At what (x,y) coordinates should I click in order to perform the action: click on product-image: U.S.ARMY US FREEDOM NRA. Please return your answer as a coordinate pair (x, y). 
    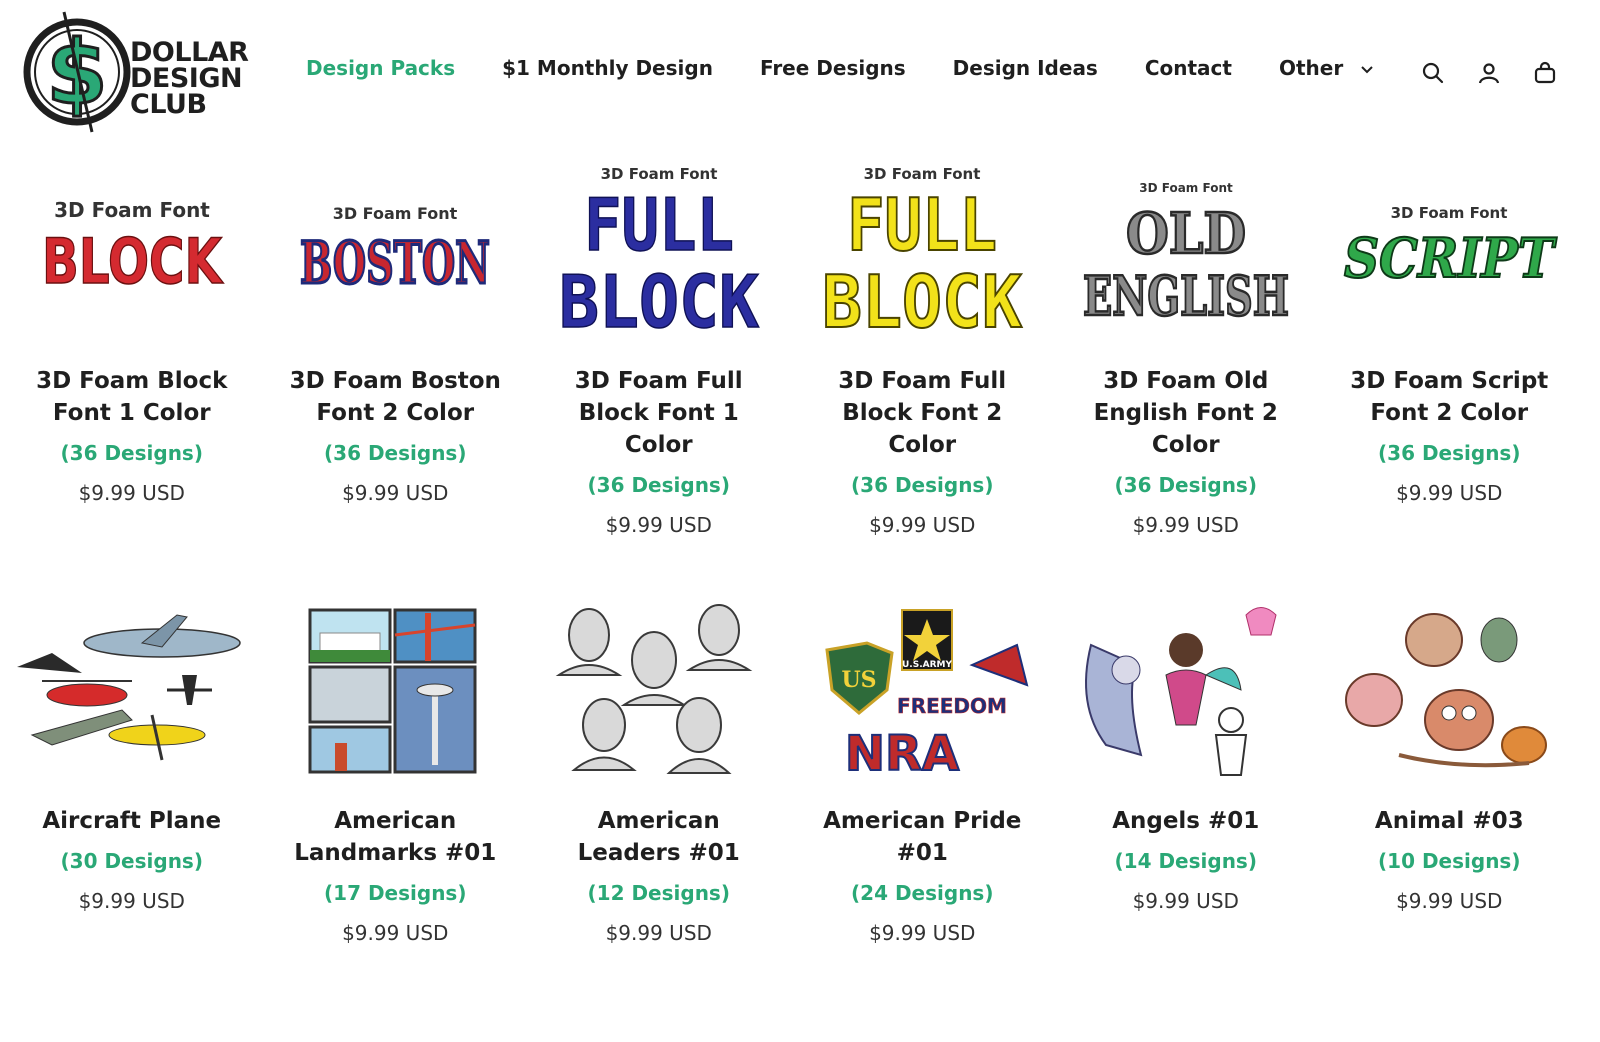
    Looking at the image, I should click on (922, 695).